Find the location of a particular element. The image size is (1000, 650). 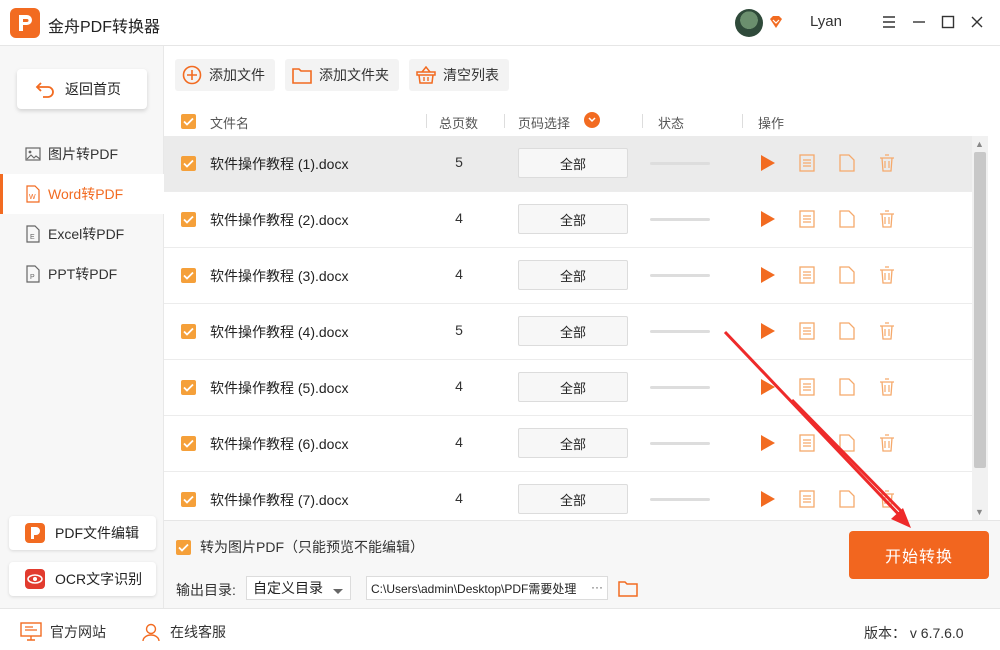

table-row: 软件操作教程 (7).docx 4 全部 is located at coordinates (568, 496).